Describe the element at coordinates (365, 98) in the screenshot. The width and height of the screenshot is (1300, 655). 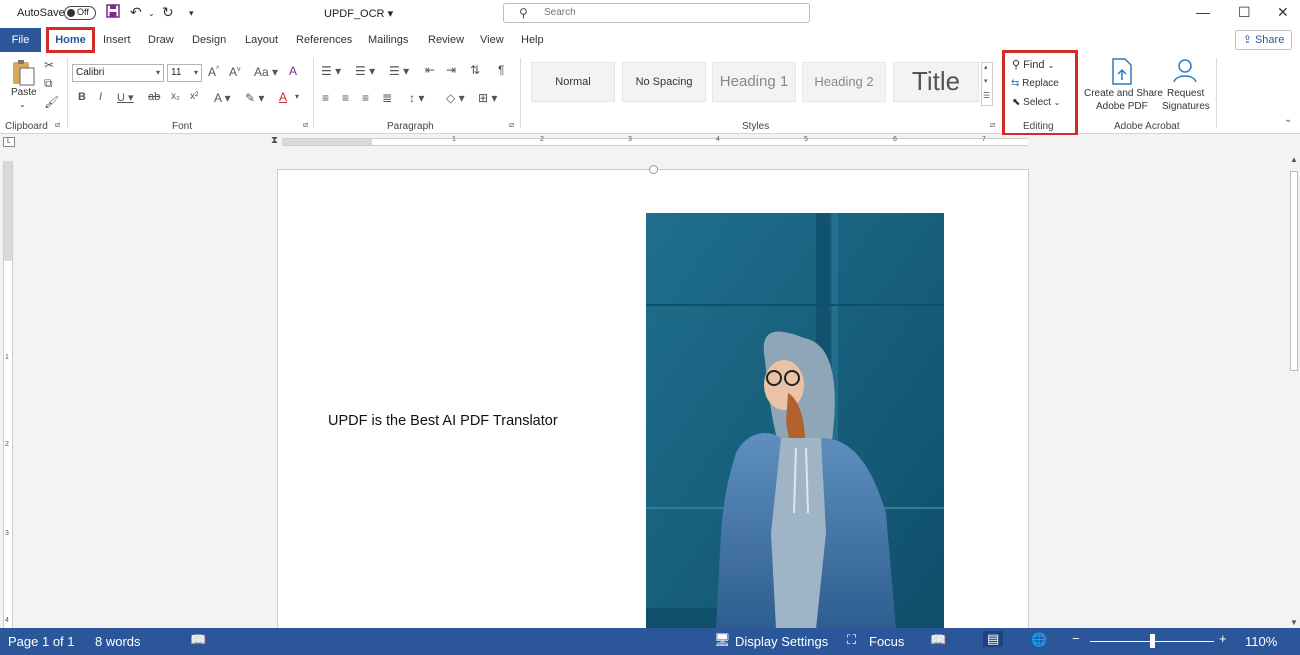
I see `align-right-icon: ≡` at that location.